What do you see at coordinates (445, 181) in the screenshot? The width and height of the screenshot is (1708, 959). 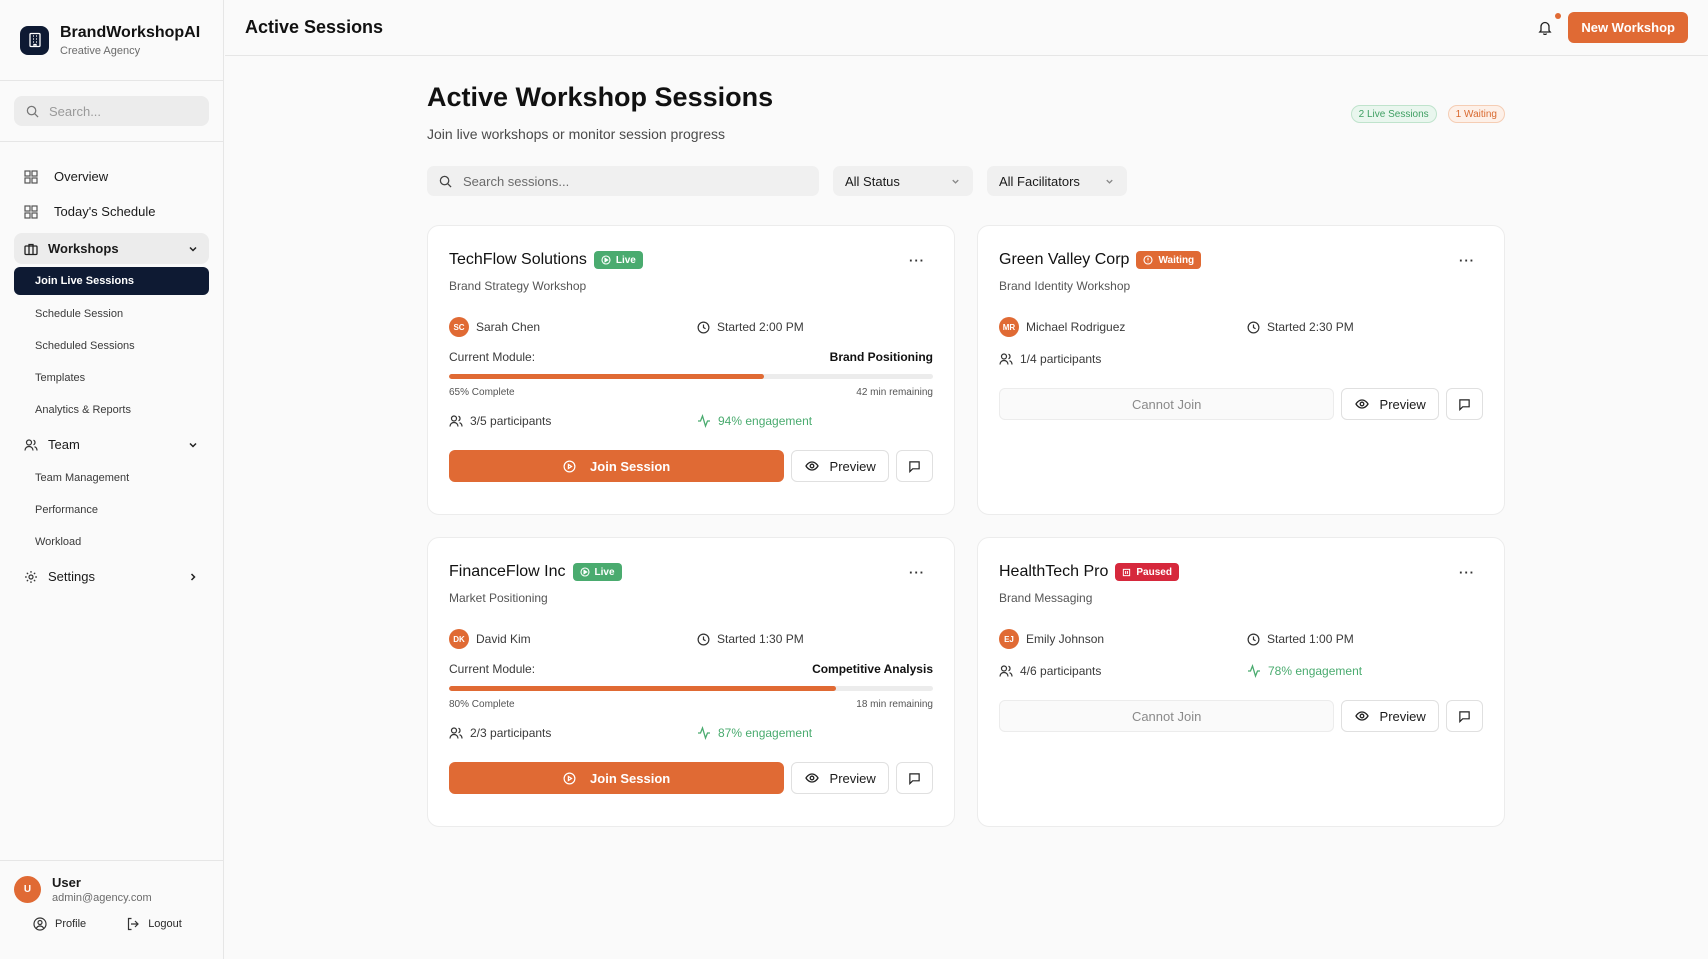 I see `search-icon` at bounding box center [445, 181].